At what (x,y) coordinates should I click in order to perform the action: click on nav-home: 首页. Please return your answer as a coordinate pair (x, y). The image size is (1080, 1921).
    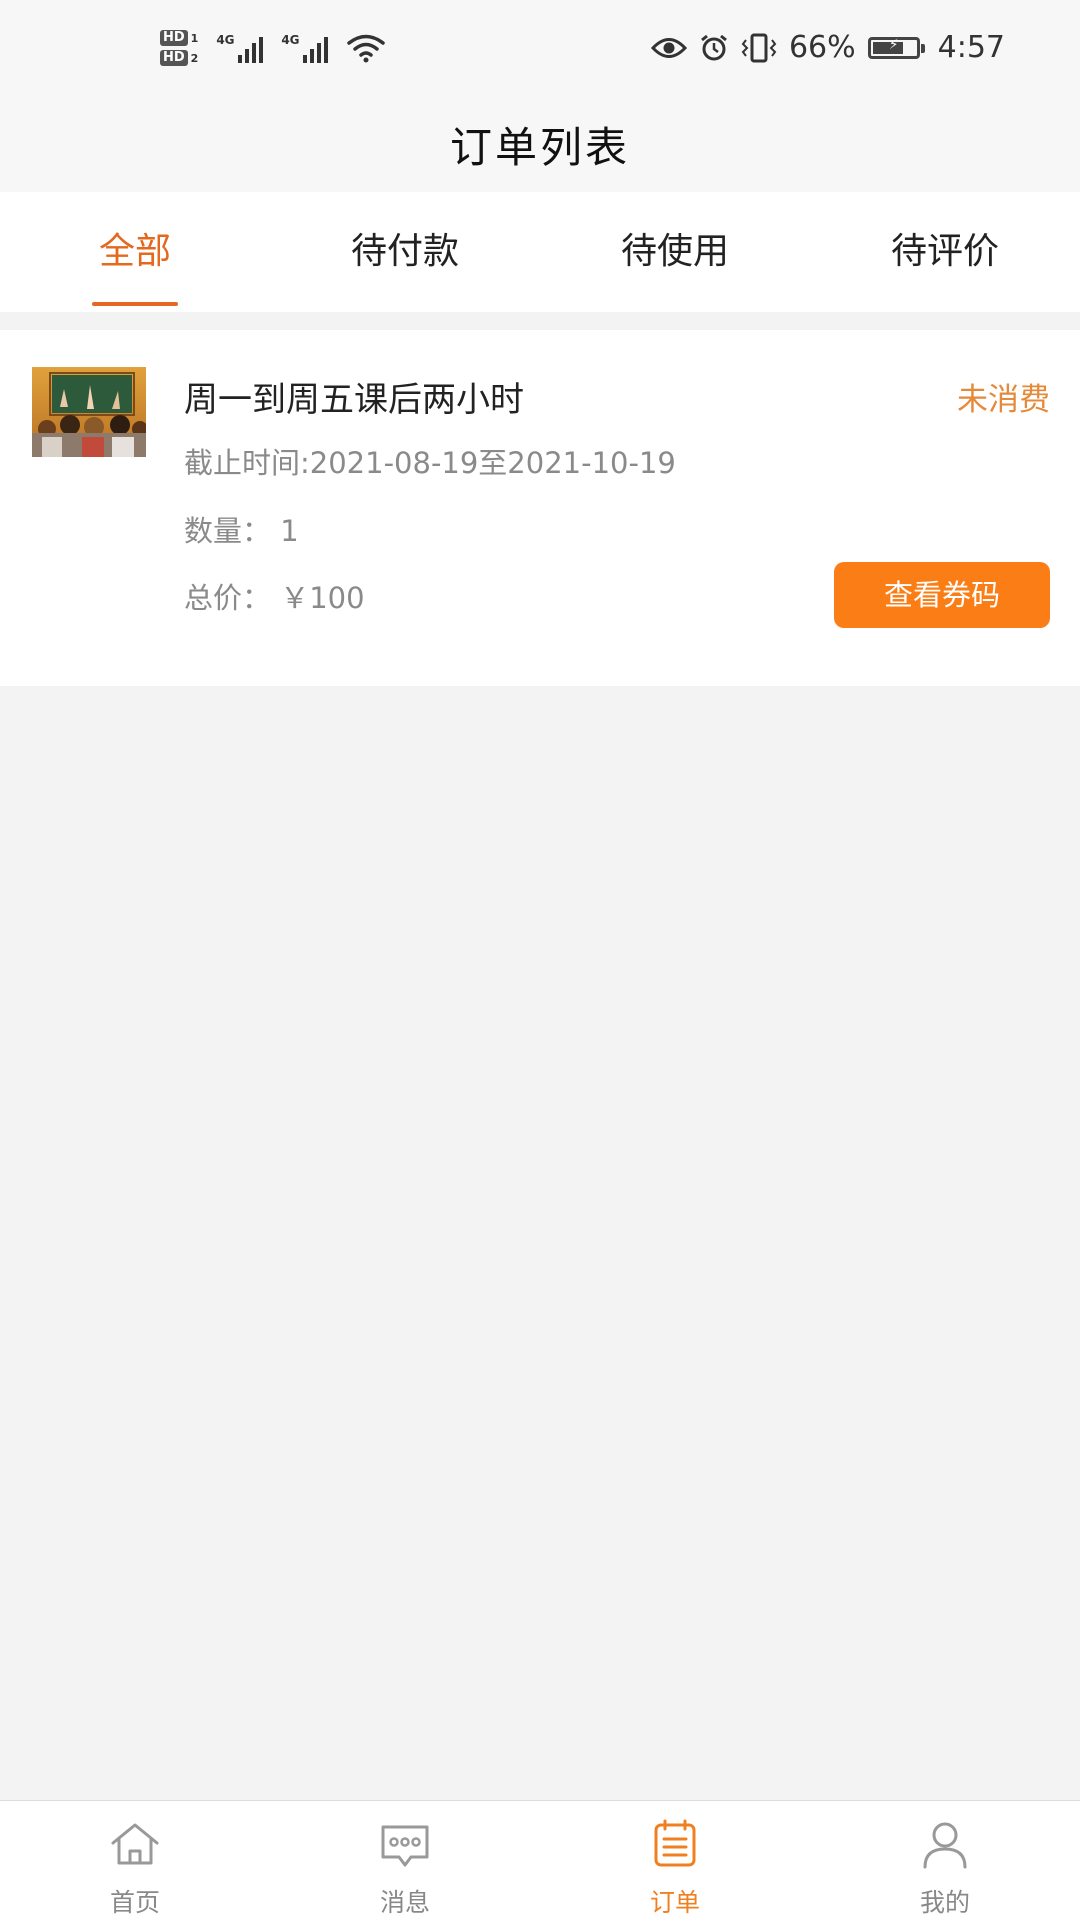
    Looking at the image, I should click on (135, 1861).